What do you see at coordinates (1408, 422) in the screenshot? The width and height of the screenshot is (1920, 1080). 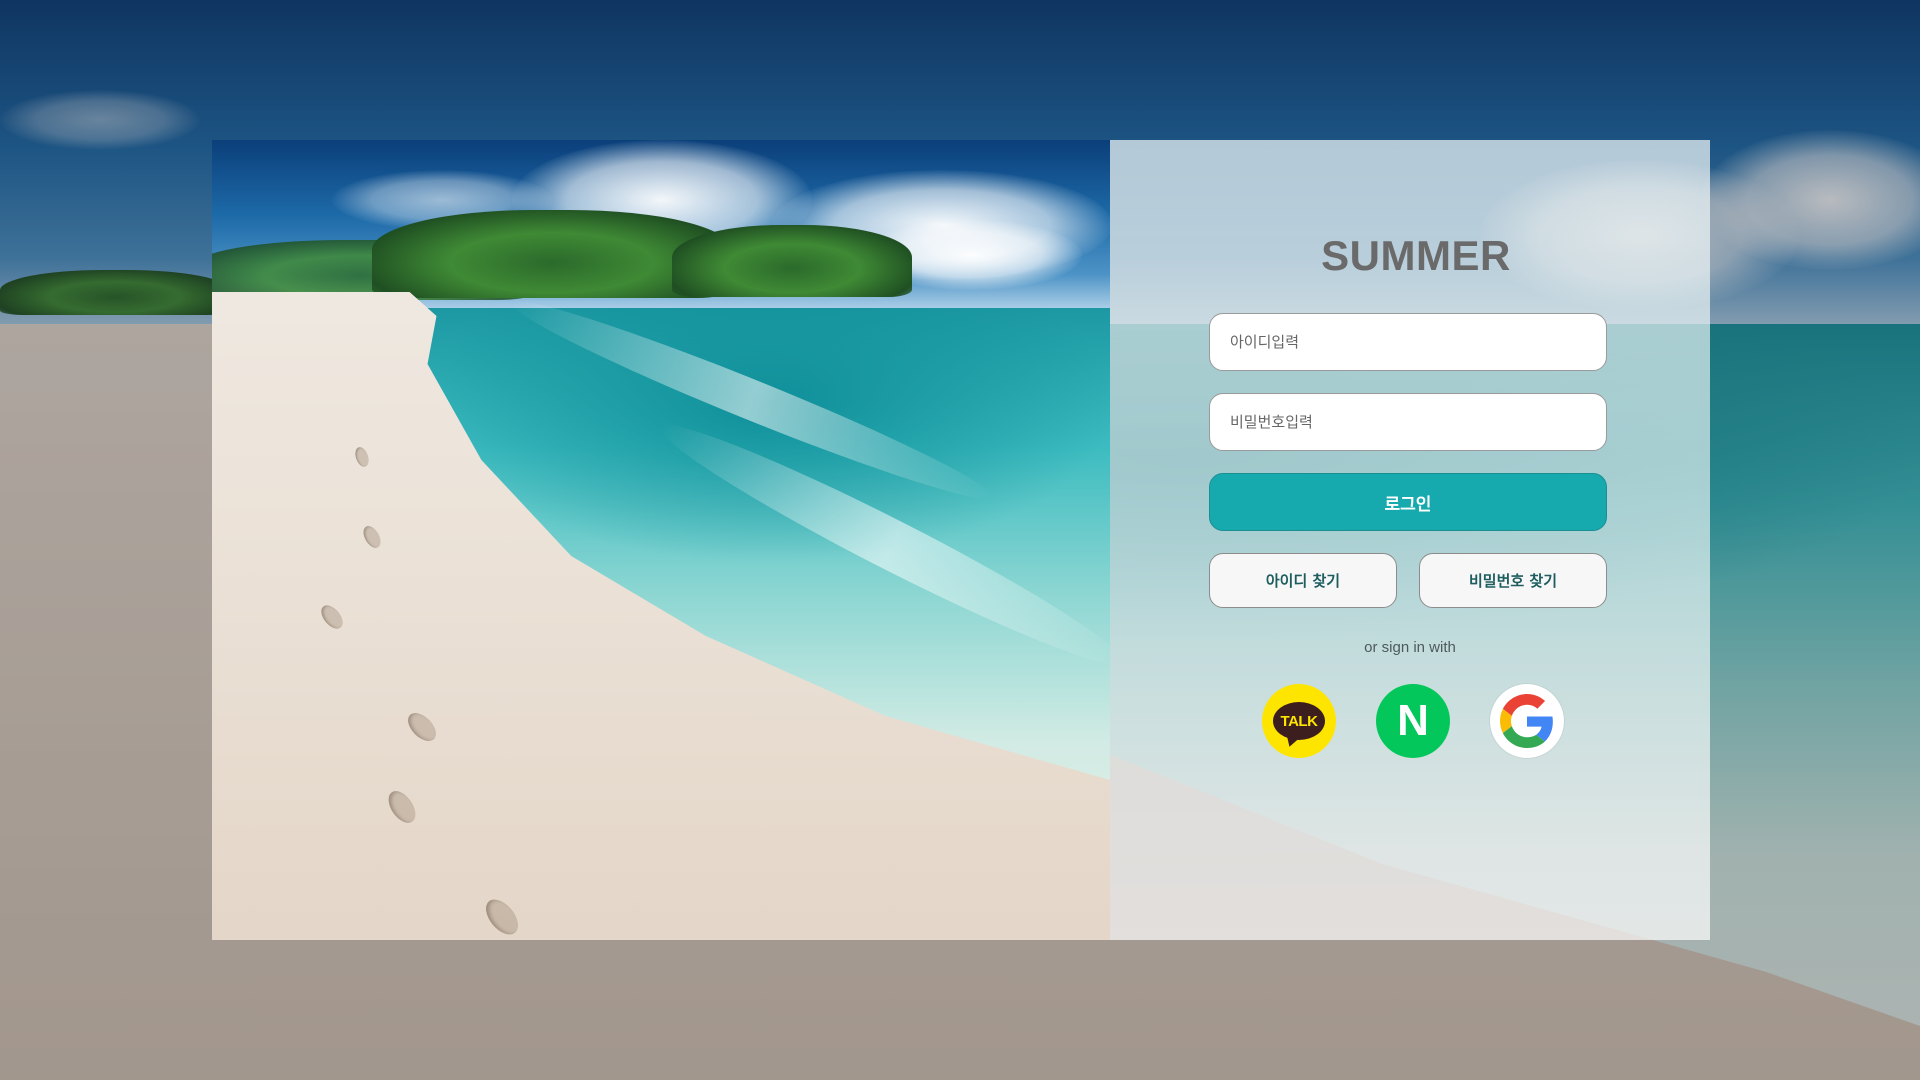 I see `password-input` at bounding box center [1408, 422].